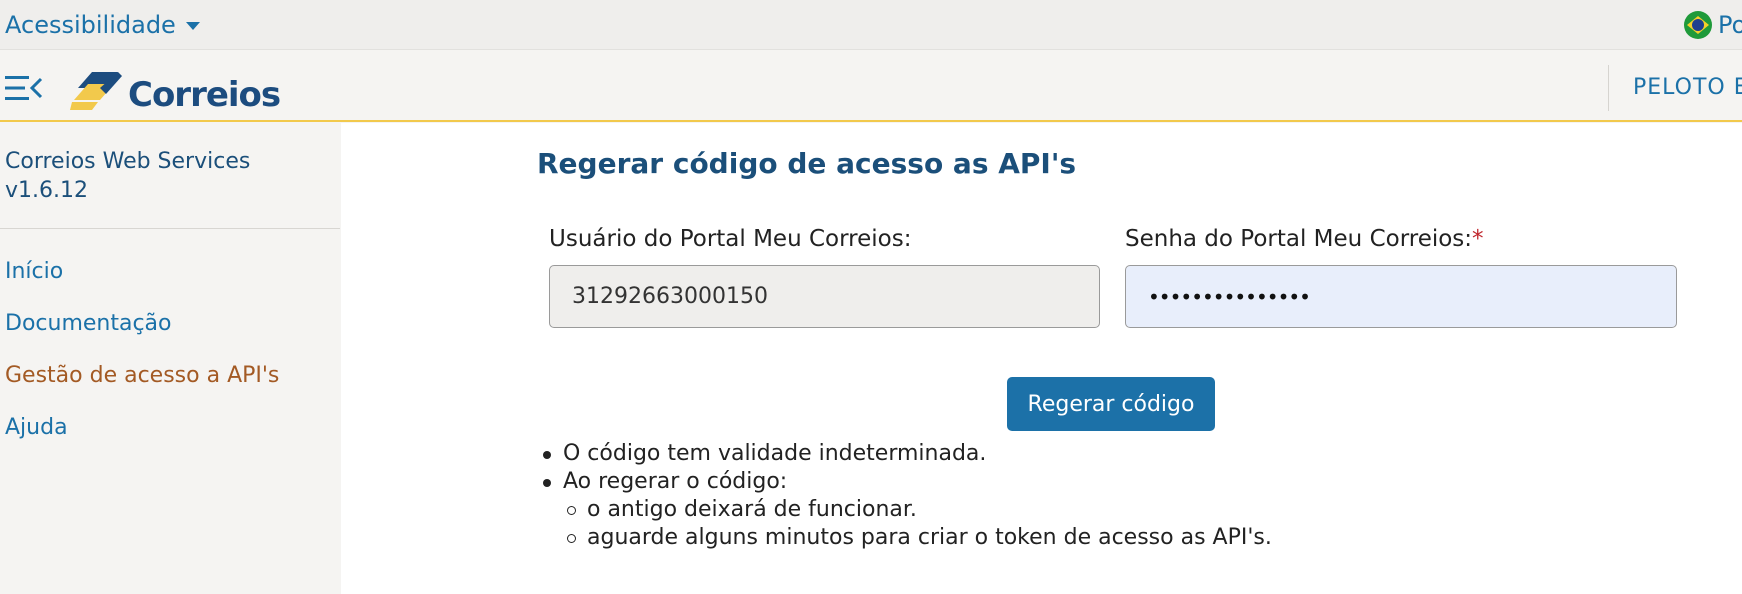 The image size is (1742, 594). Describe the element at coordinates (127, 176) in the screenshot. I see `service-info: Correios Web Services v1.6.12` at that location.